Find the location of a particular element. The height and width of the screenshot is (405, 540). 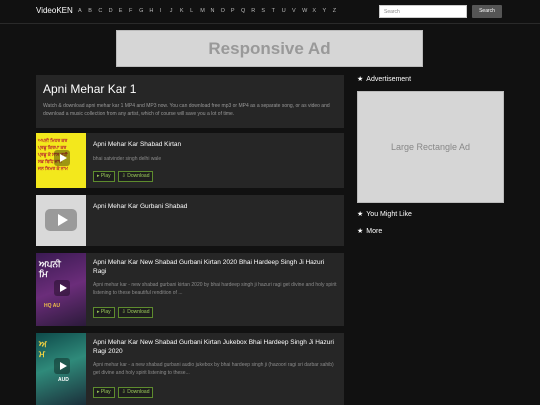

poster-label-graphic: HQ AU is located at coordinates (52, 306).